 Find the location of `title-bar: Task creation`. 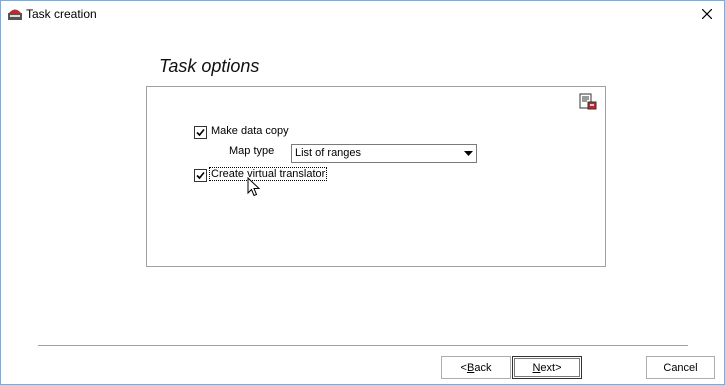

title-bar: Task creation is located at coordinates (362, 14).